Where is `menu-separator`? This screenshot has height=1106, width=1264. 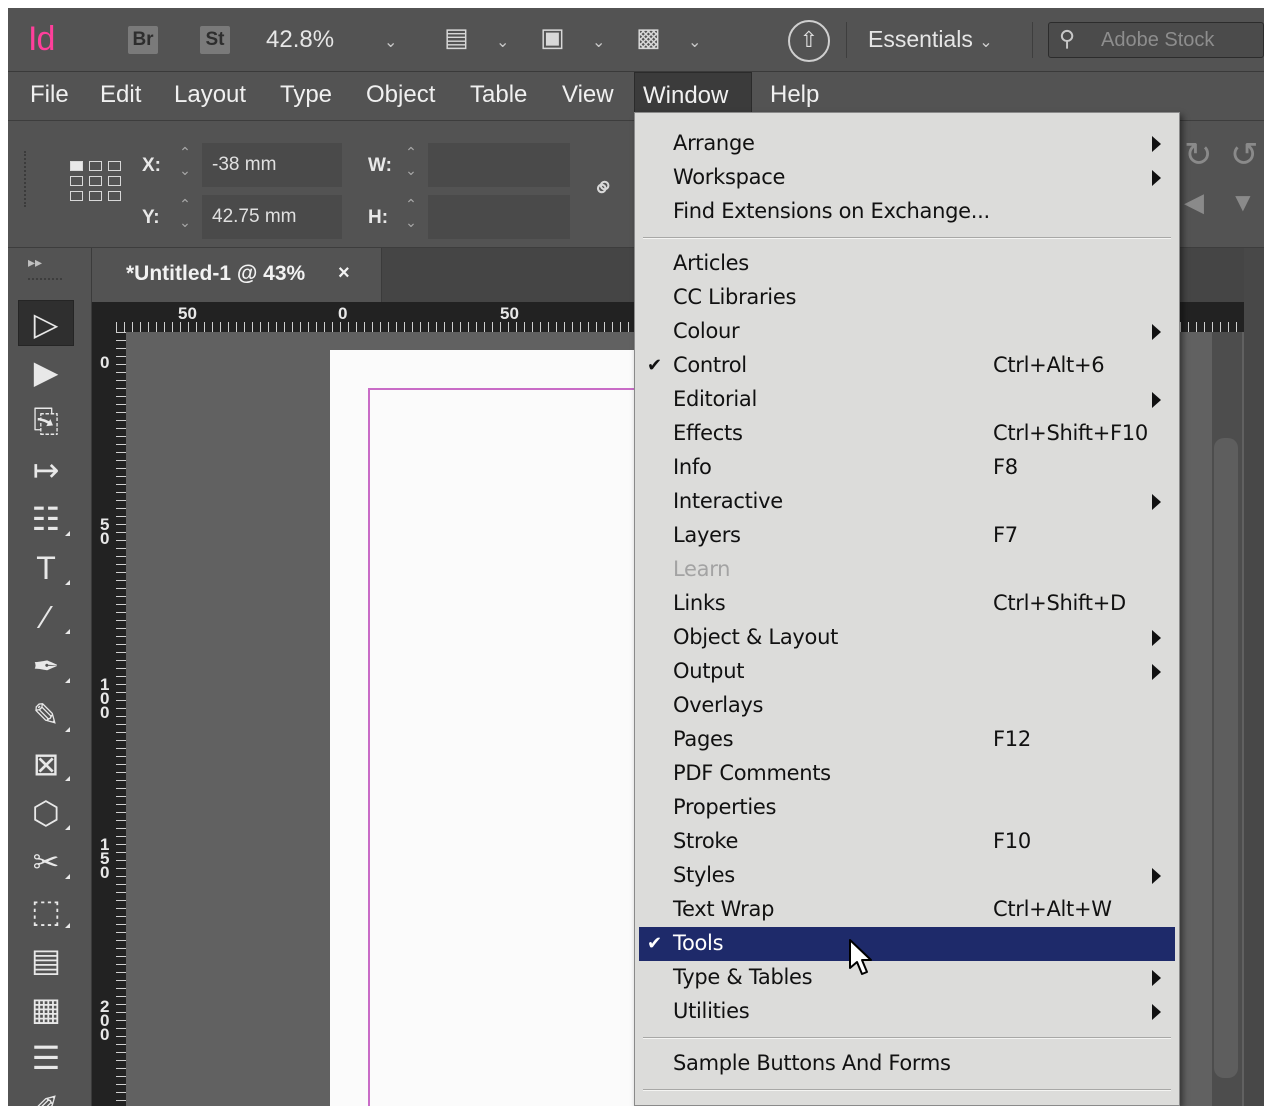 menu-separator is located at coordinates (907, 1090).